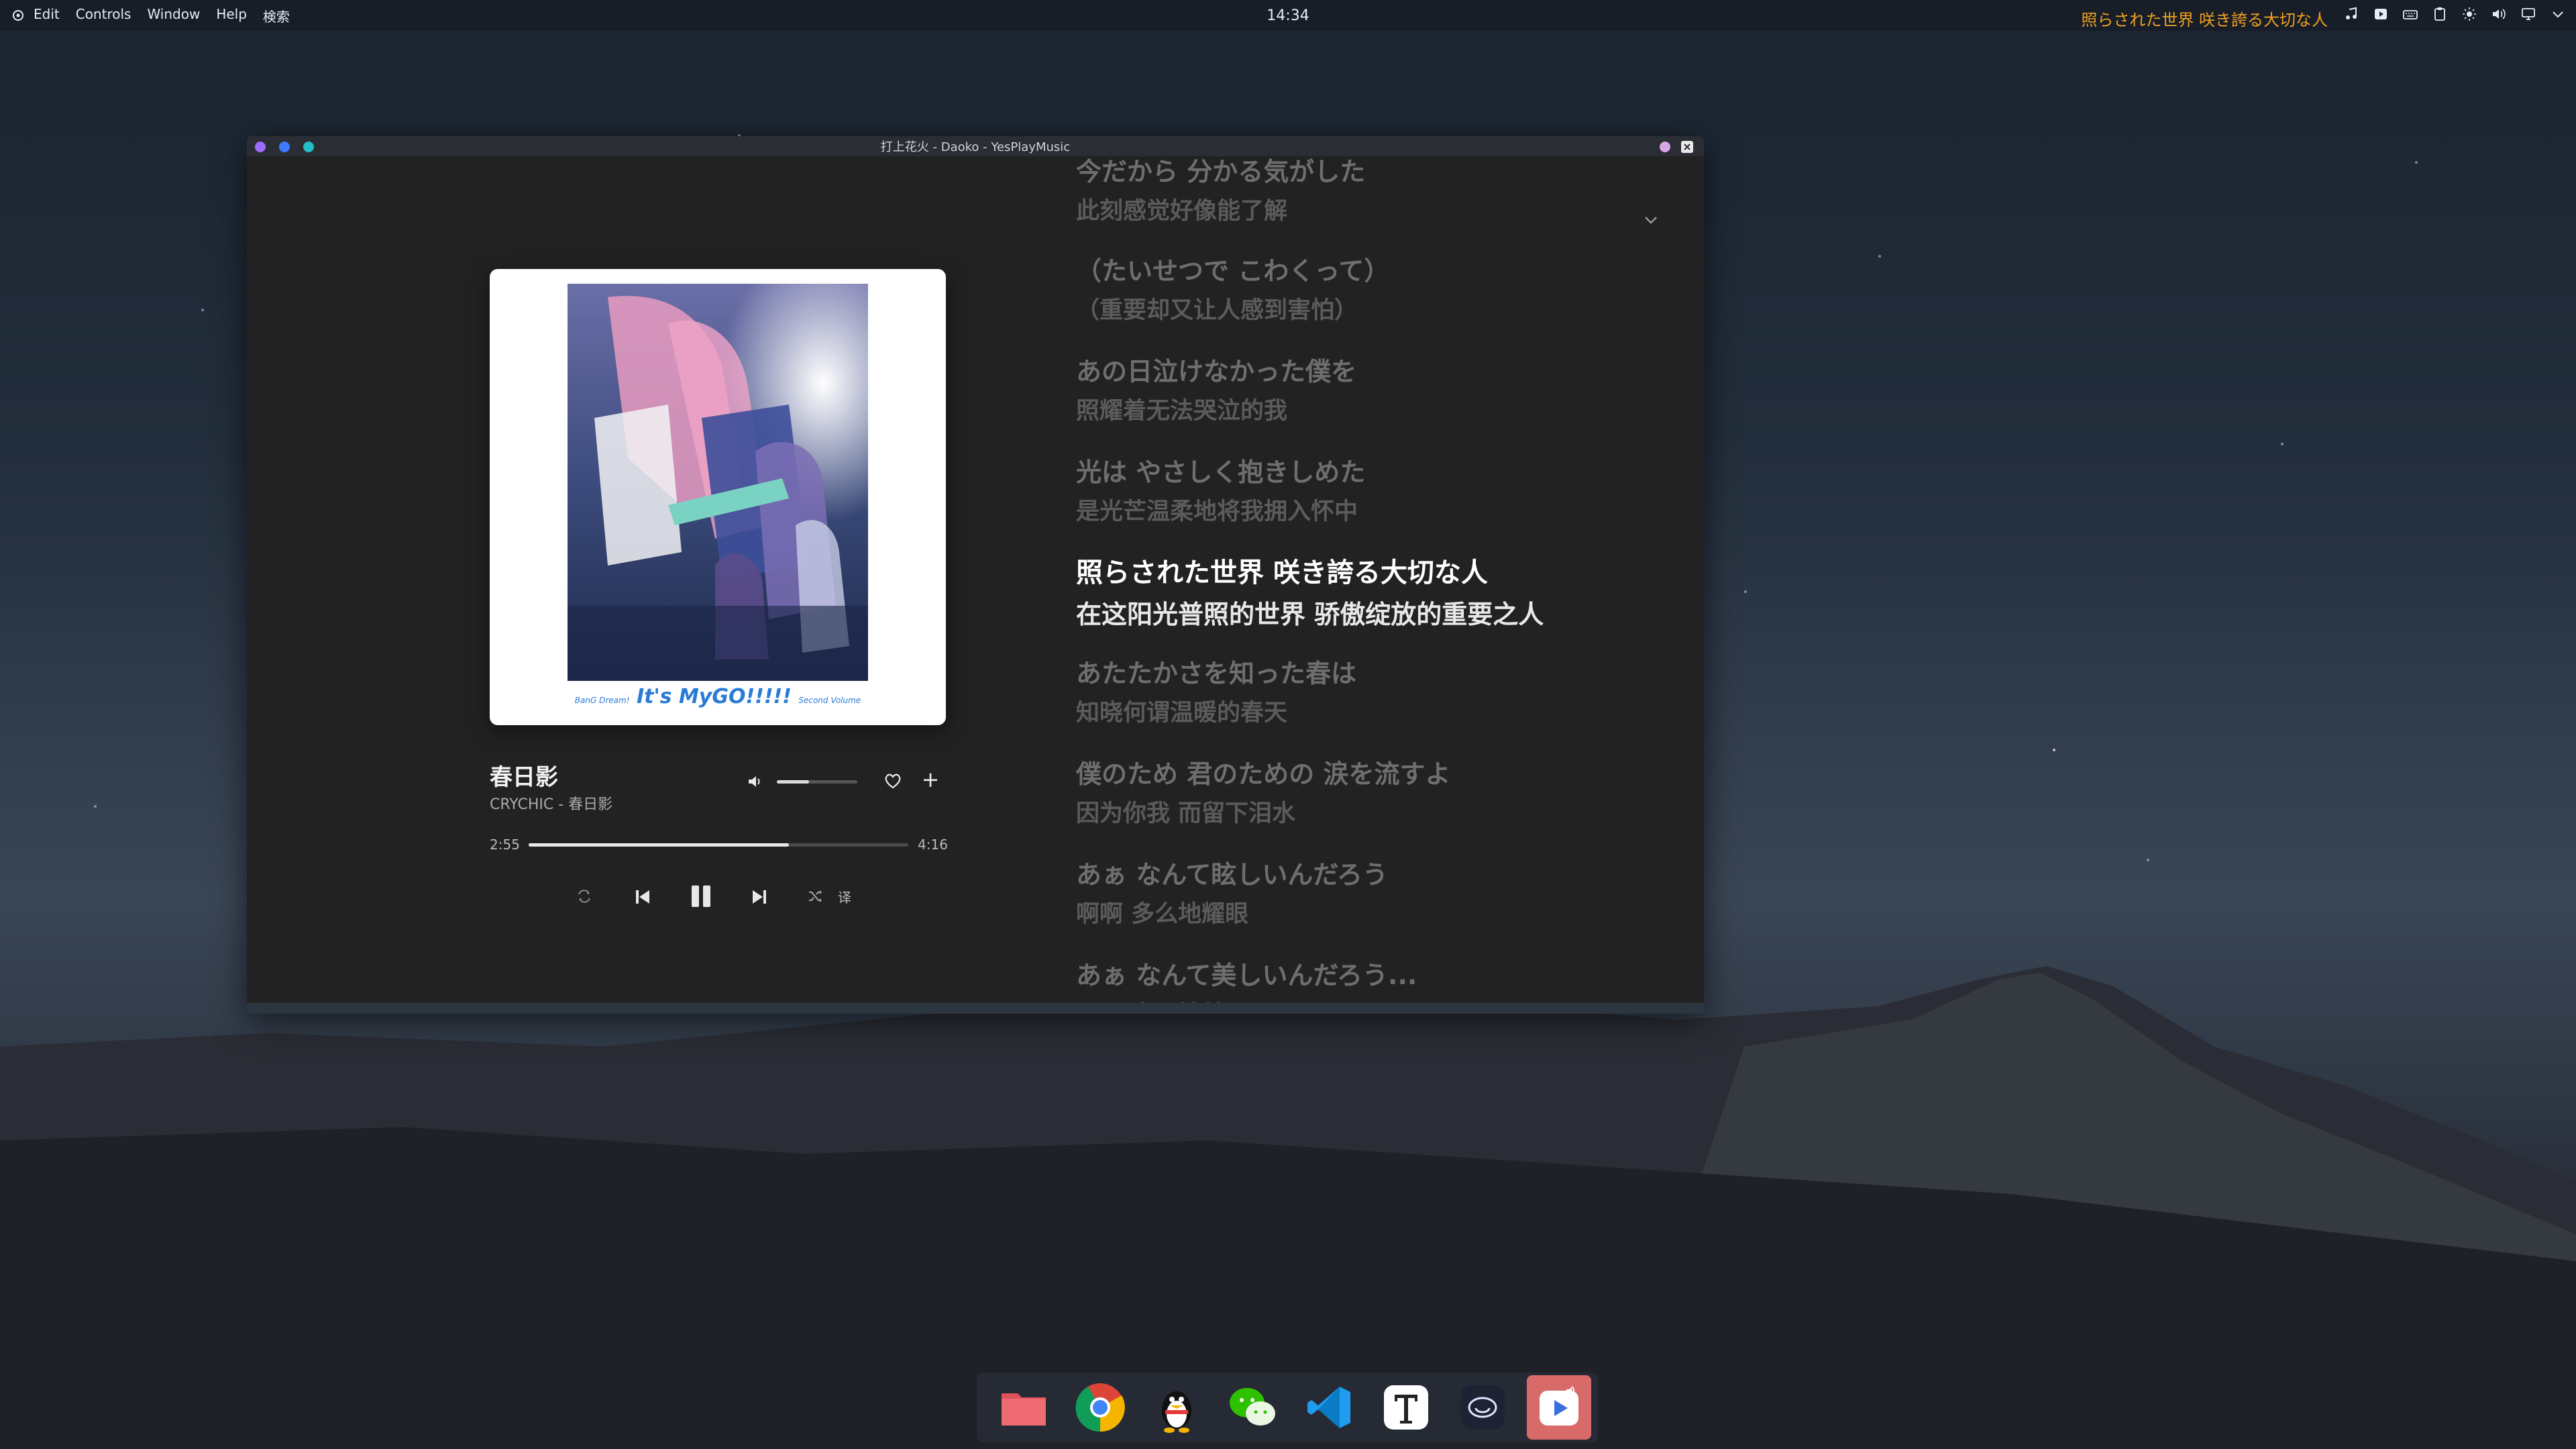 This screenshot has width=2576, height=1449. Describe the element at coordinates (1216, 673) in the screenshot. I see `lyric-original: あたたかさを知った春は` at that location.